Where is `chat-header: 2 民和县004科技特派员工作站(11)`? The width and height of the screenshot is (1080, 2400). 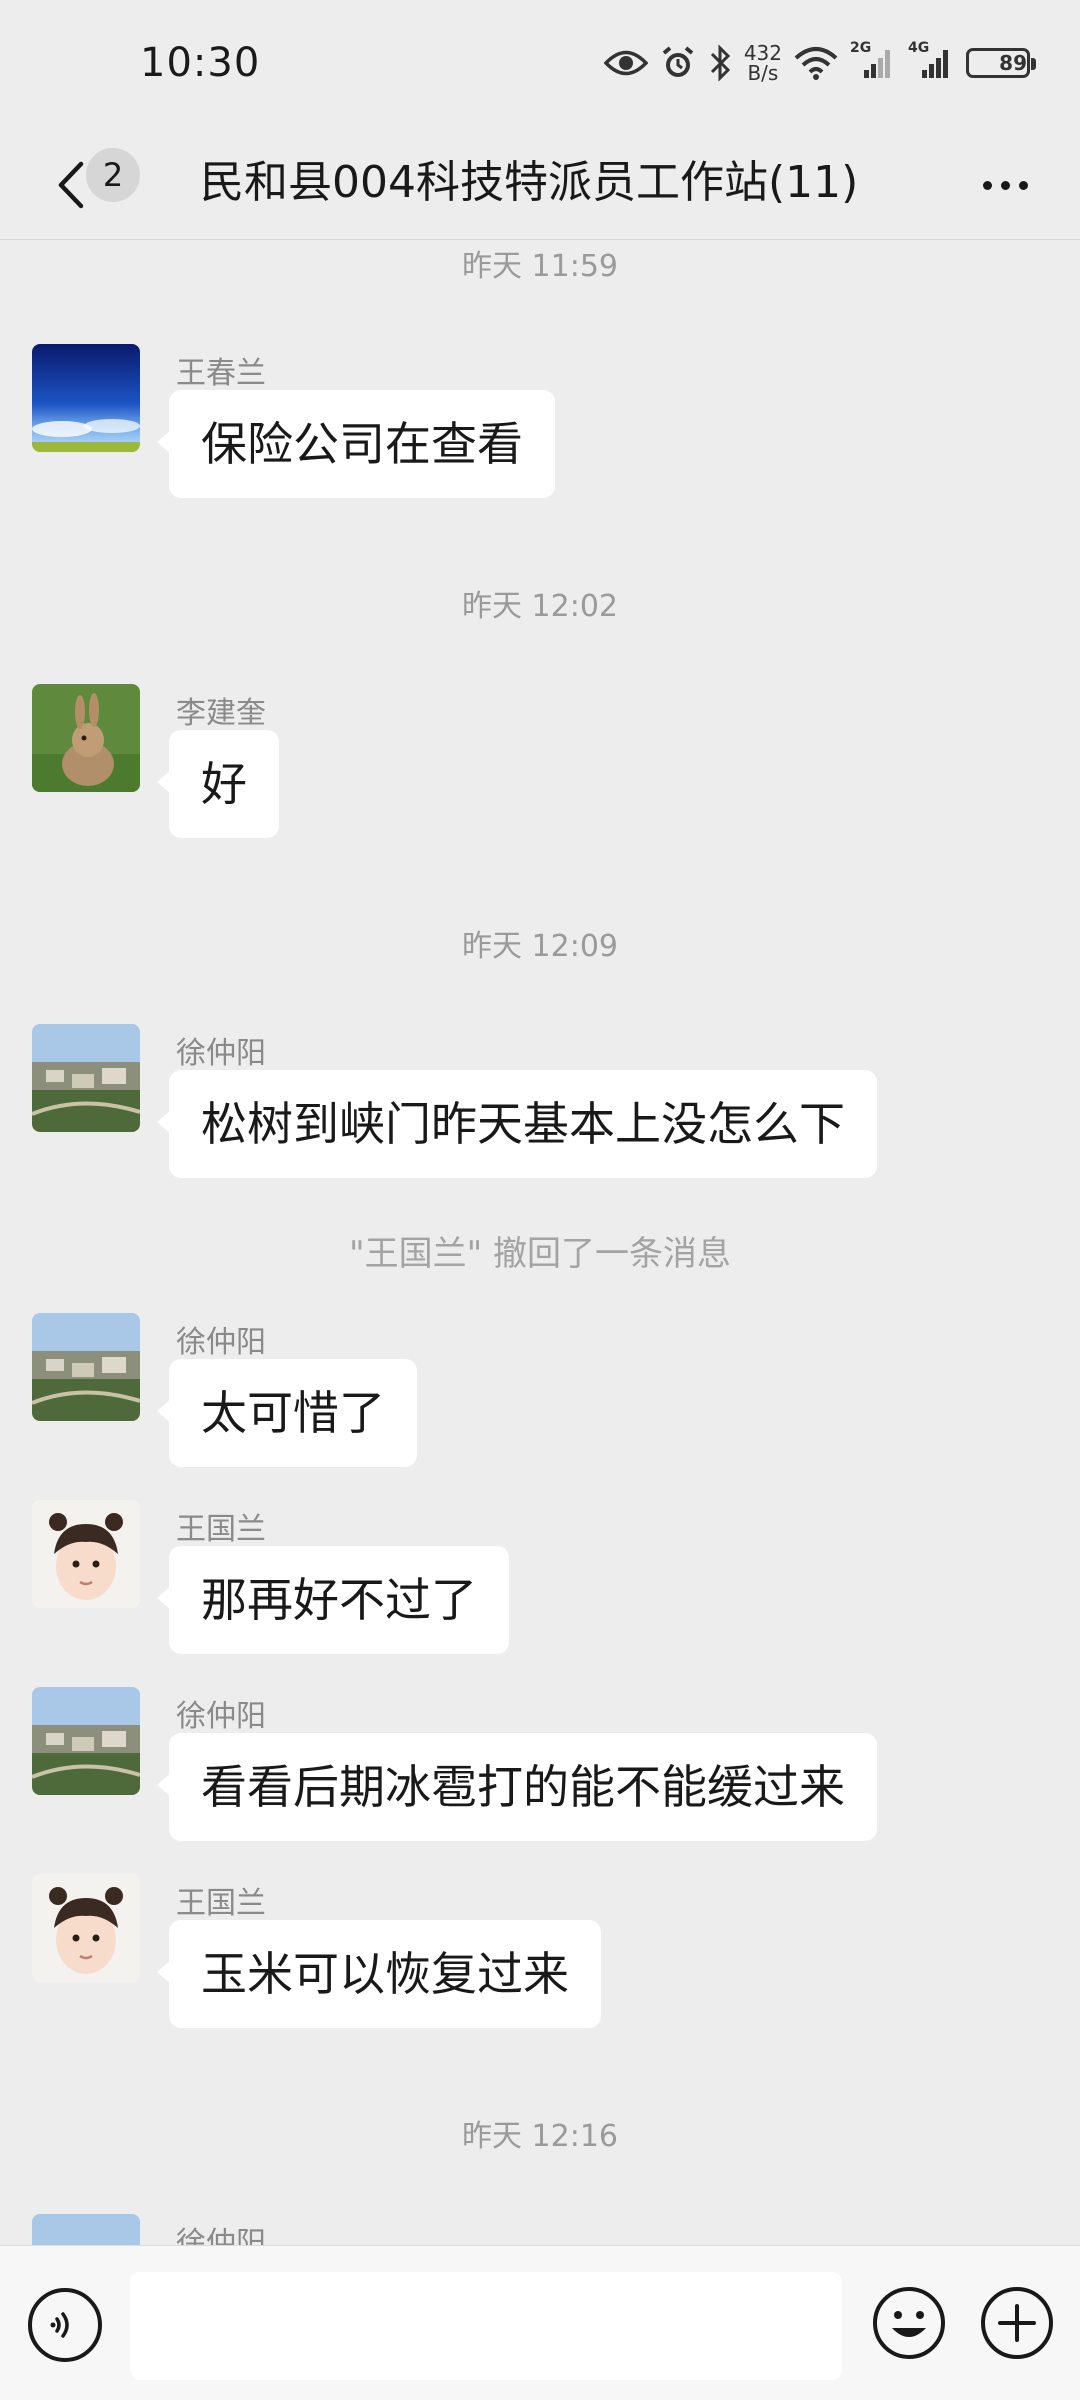
chat-header: 2 民和县004科技特派员工作站(11) is located at coordinates (540, 185).